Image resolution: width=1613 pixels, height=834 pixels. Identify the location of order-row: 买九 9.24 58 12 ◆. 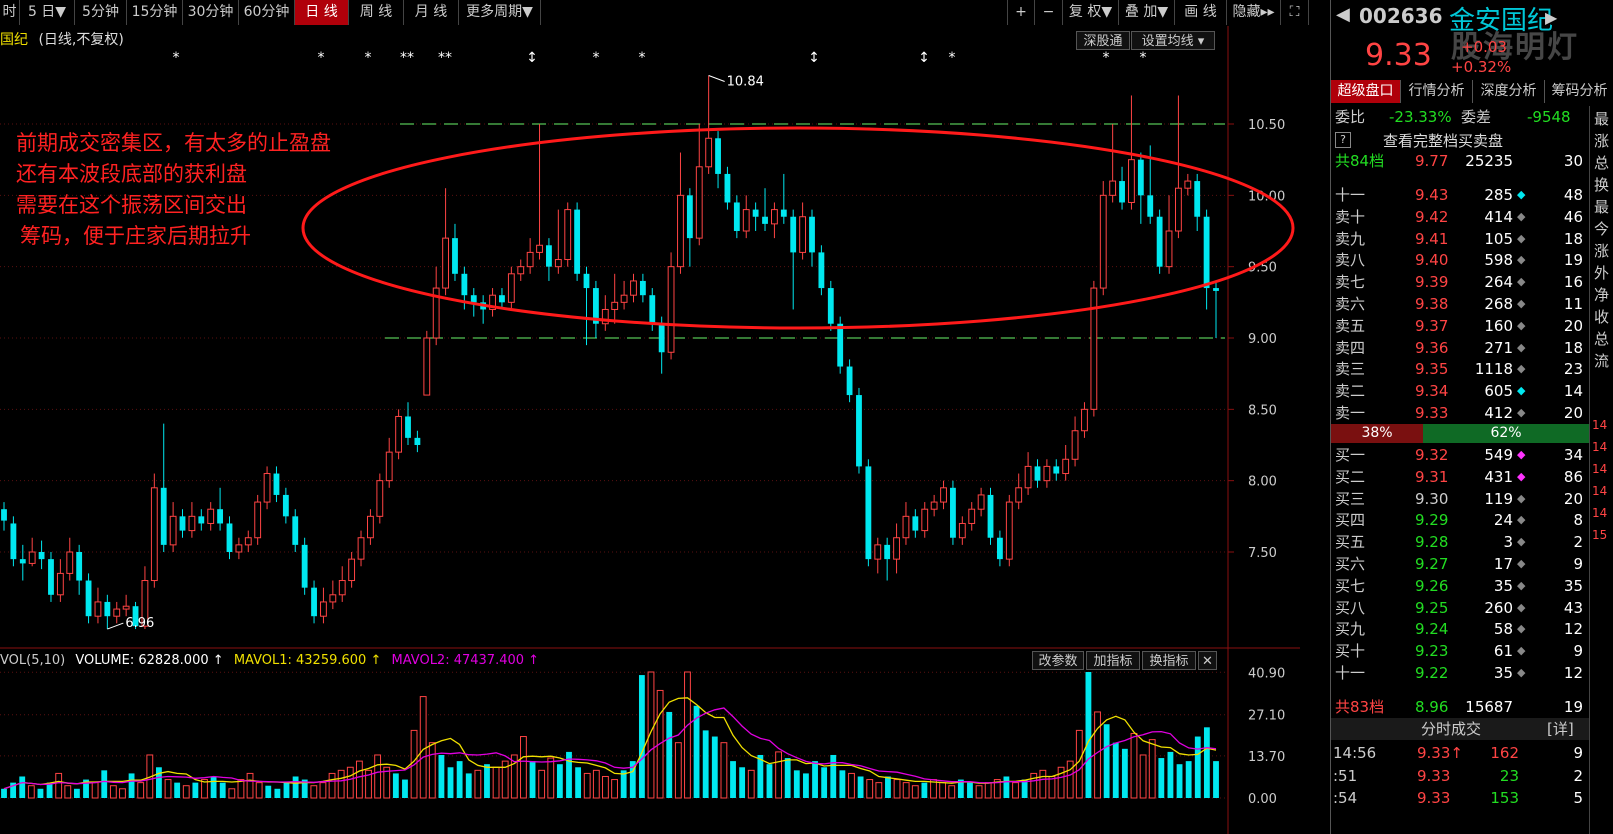
(1461, 629).